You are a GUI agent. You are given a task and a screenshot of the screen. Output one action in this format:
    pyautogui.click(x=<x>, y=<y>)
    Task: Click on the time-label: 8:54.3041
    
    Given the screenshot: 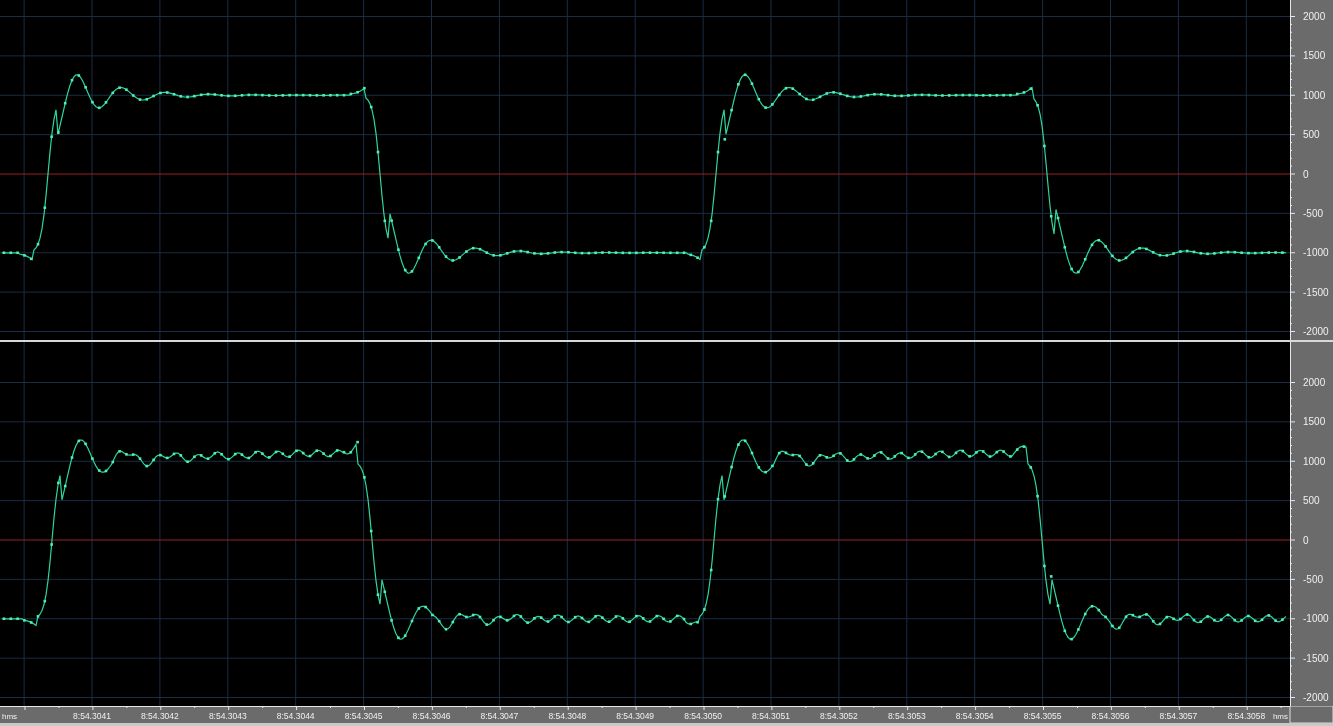 What is the action you would take?
    pyautogui.click(x=92, y=716)
    